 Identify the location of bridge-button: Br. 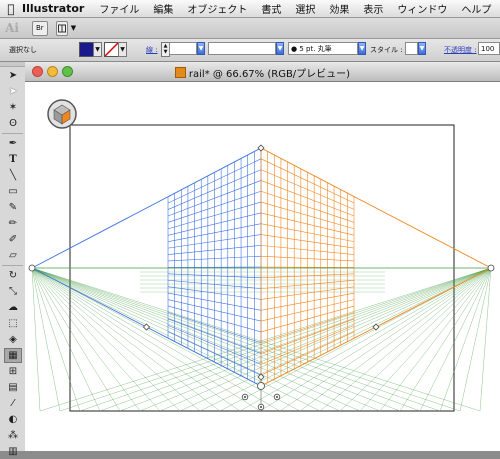
(40, 28).